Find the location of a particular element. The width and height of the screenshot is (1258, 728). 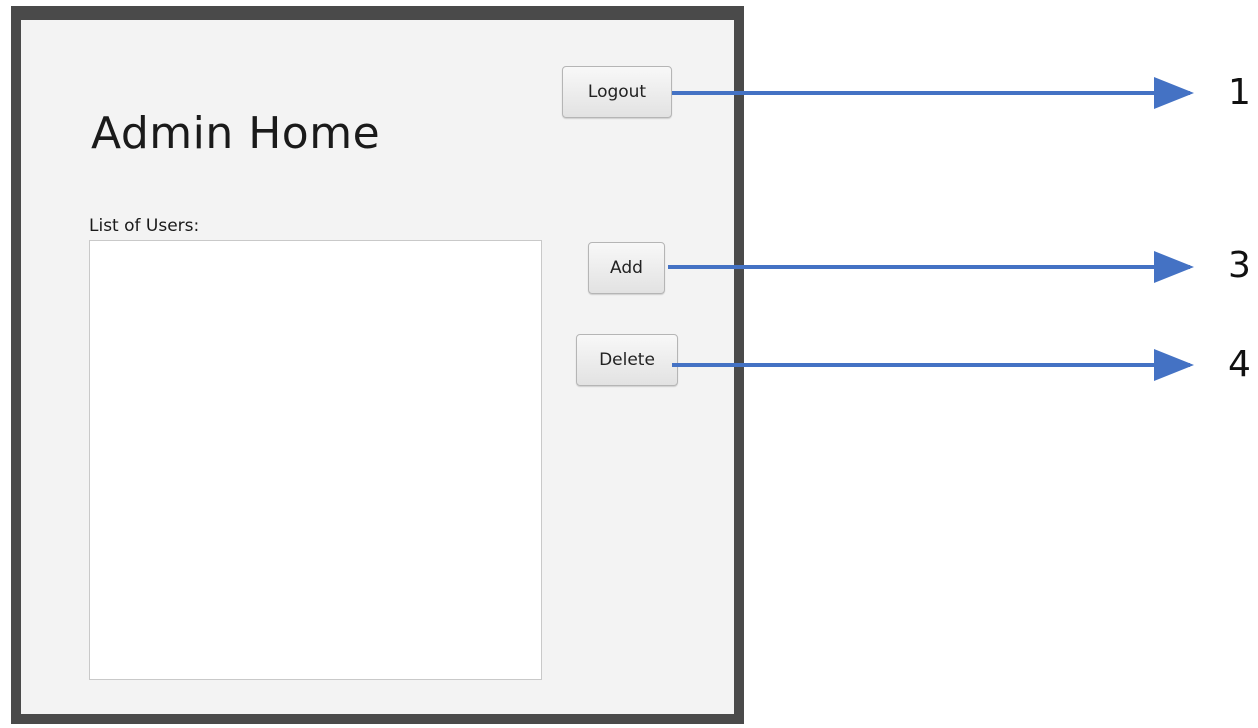

callout-number-1: 1 is located at coordinates (1239, 92).